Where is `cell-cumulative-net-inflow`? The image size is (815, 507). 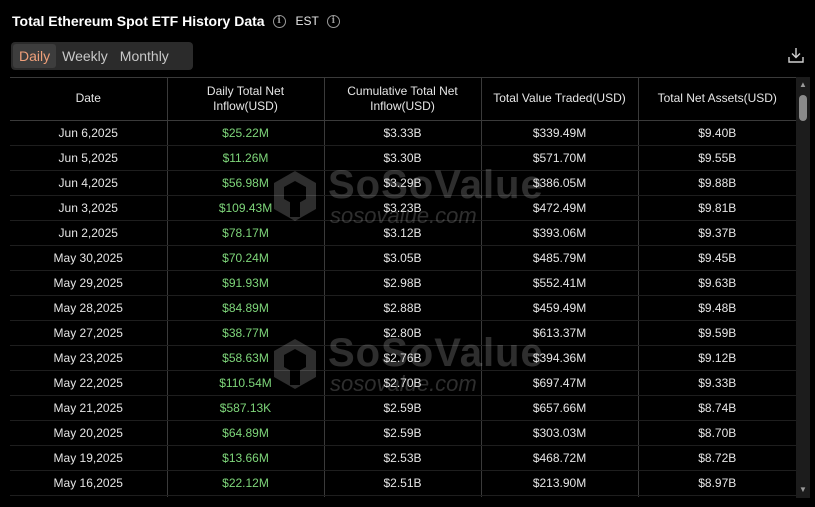
cell-cumulative-net-inflow is located at coordinates (403, 496).